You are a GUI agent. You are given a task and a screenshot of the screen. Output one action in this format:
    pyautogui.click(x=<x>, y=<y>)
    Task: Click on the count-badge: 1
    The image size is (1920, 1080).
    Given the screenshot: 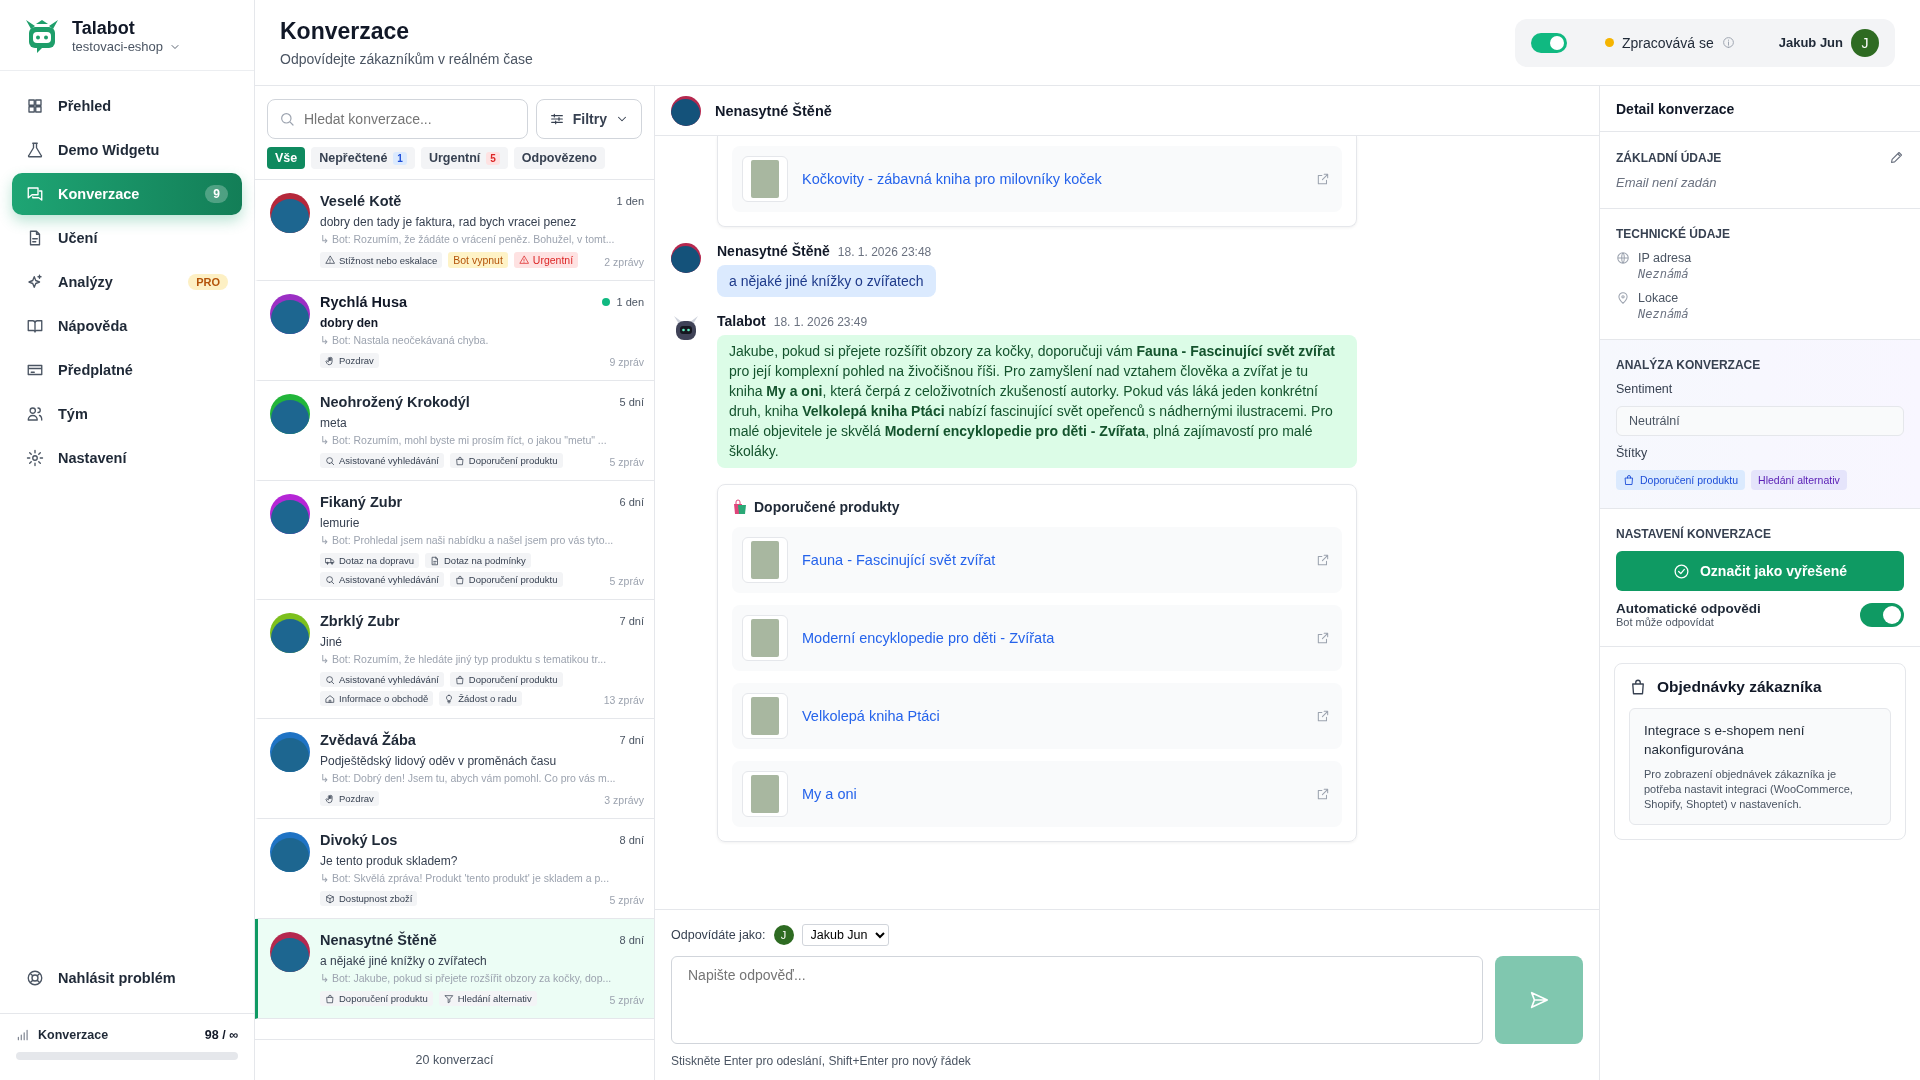 What is the action you would take?
    pyautogui.click(x=400, y=158)
    